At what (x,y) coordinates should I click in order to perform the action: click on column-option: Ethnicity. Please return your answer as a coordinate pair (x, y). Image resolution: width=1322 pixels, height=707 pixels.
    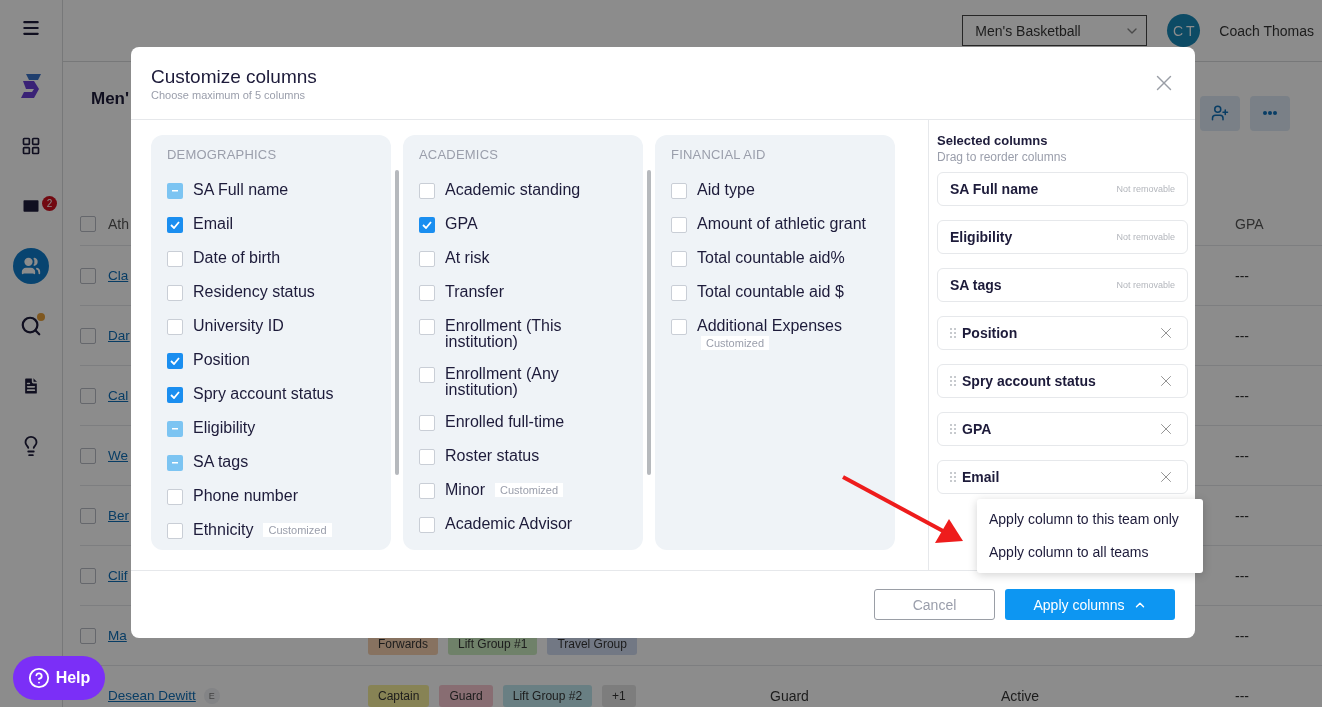
    Looking at the image, I should click on (223, 530).